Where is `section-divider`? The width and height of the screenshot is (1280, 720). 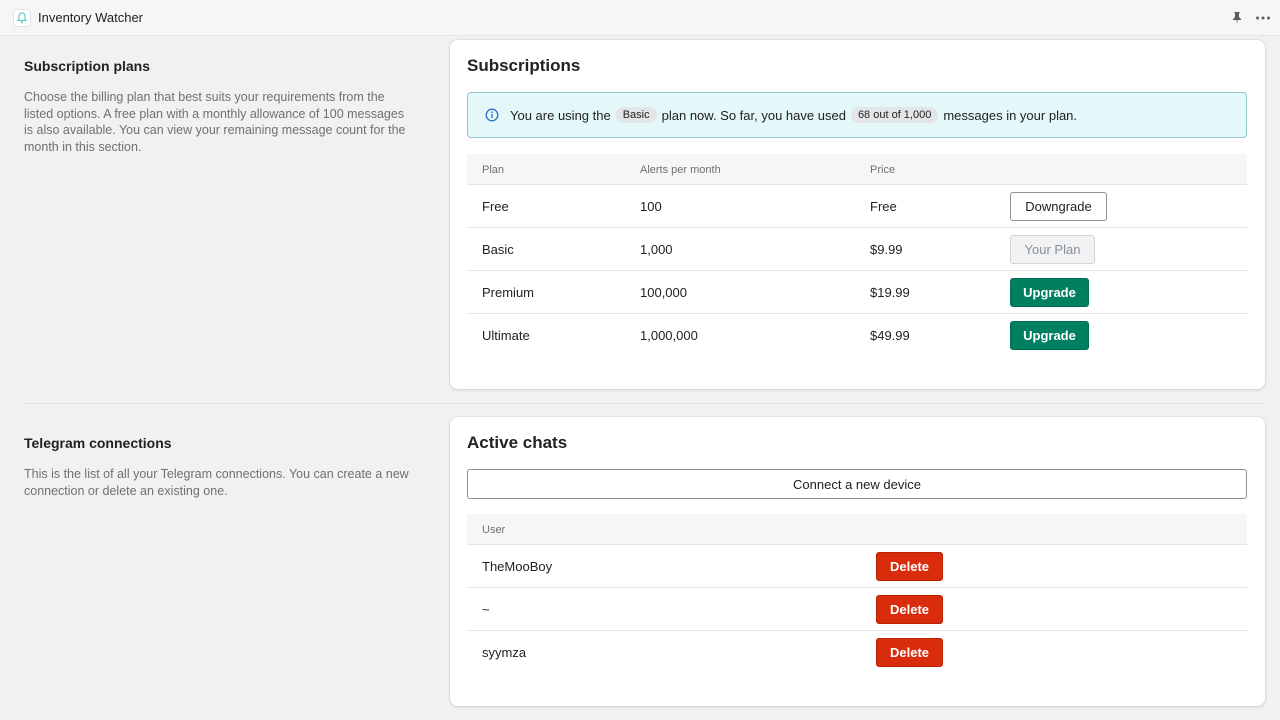 section-divider is located at coordinates (644, 403).